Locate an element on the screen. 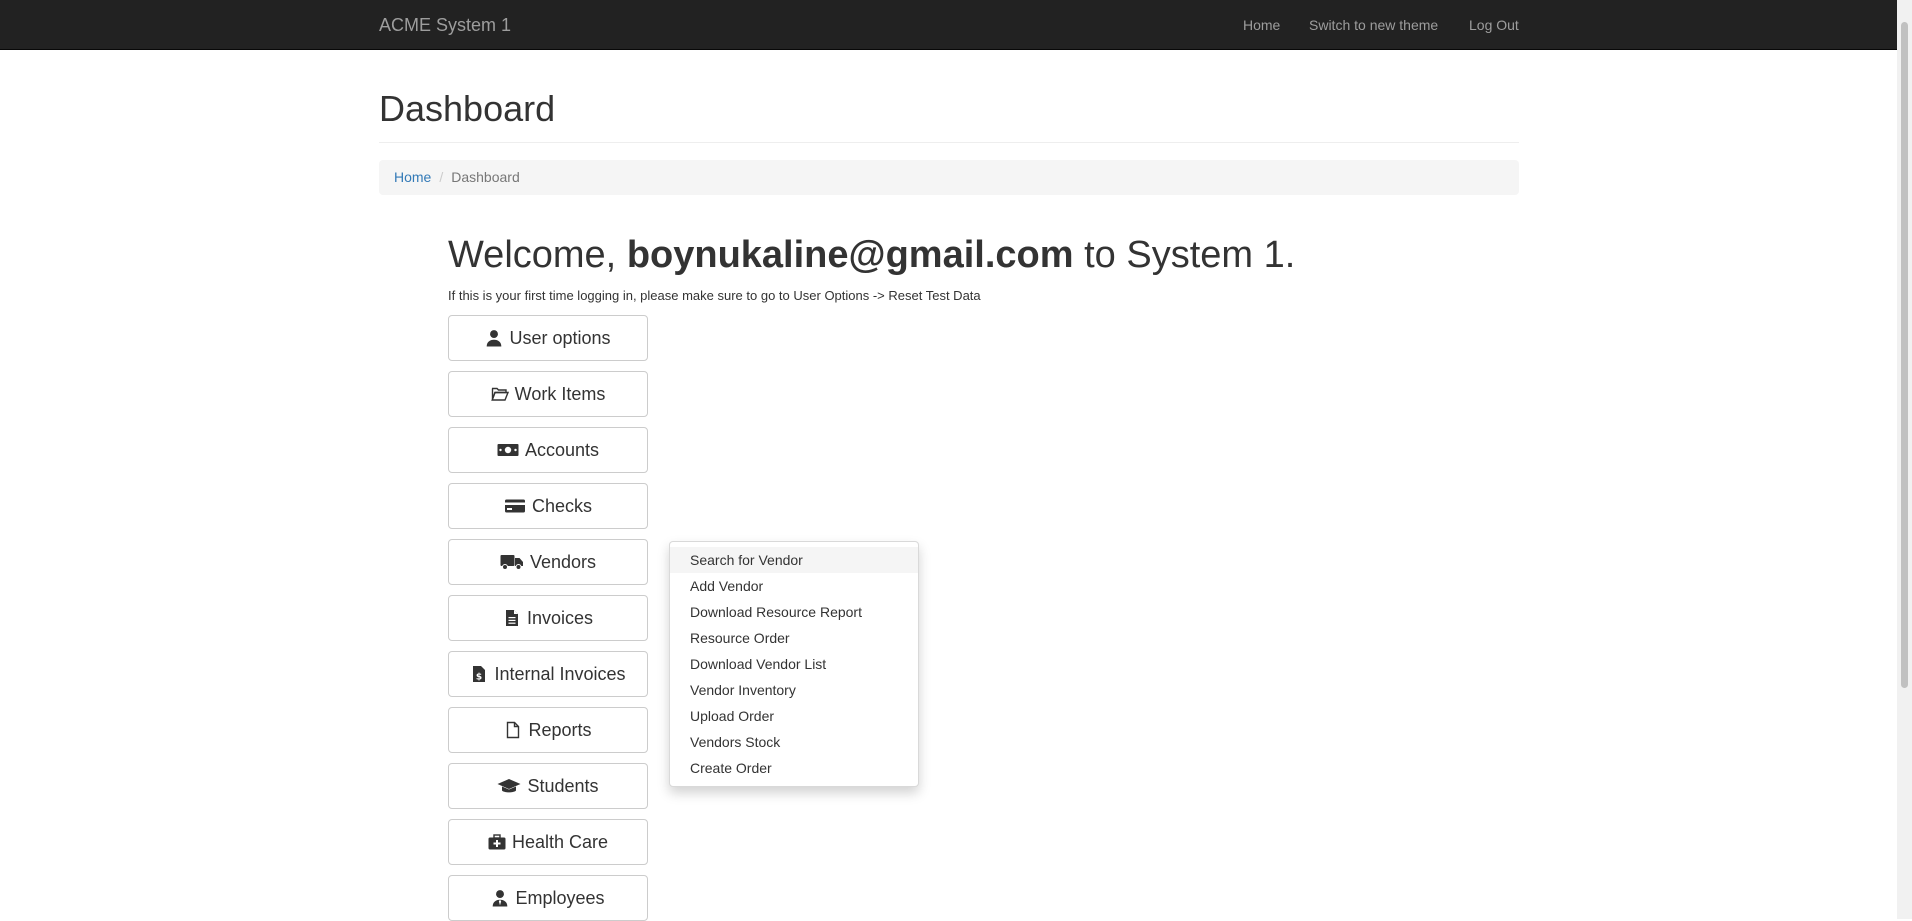 Image resolution: width=1912 pixels, height=921 pixels. invoices-button: Invoices is located at coordinates (548, 618).